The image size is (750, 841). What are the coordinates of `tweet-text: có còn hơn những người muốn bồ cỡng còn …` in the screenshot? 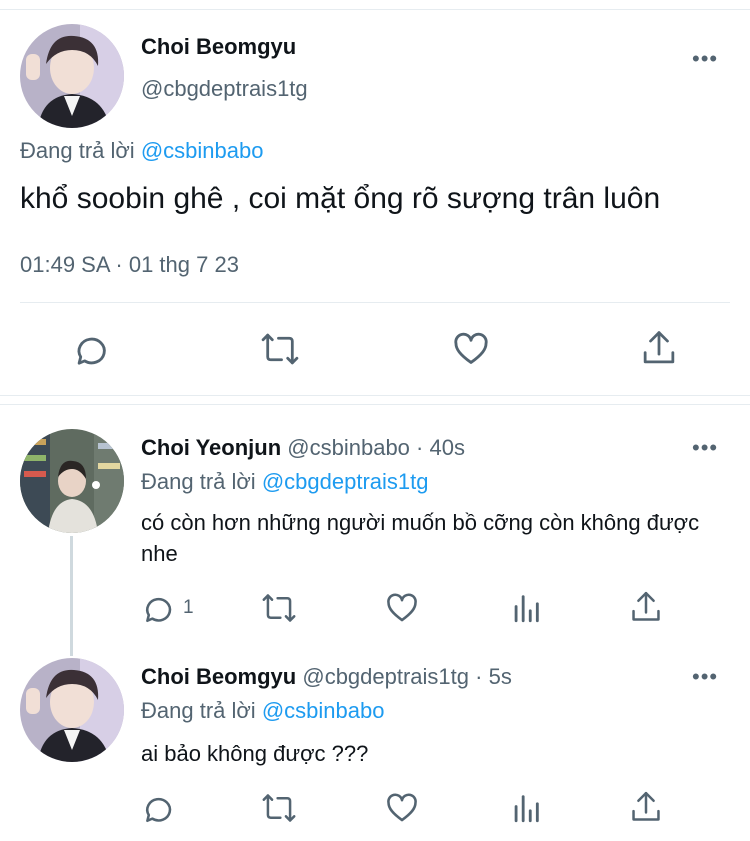 It's located at (420, 538).